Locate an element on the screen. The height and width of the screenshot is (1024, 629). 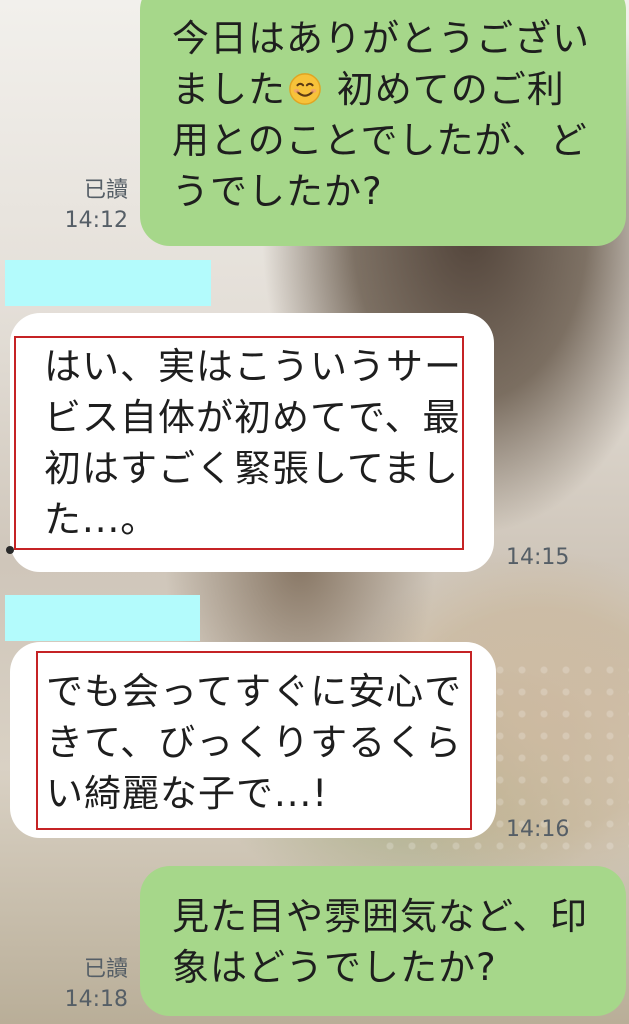
message-time: 14:16 is located at coordinates (538, 829).